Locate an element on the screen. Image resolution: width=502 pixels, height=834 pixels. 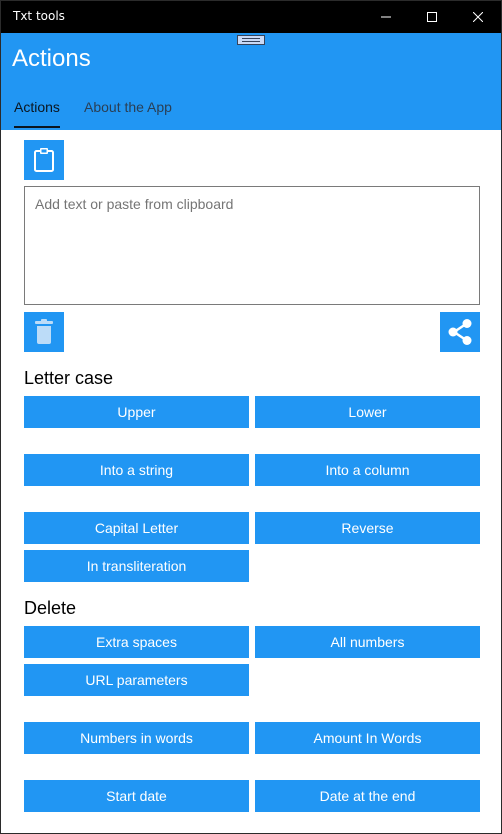
clear-button is located at coordinates (44, 332).